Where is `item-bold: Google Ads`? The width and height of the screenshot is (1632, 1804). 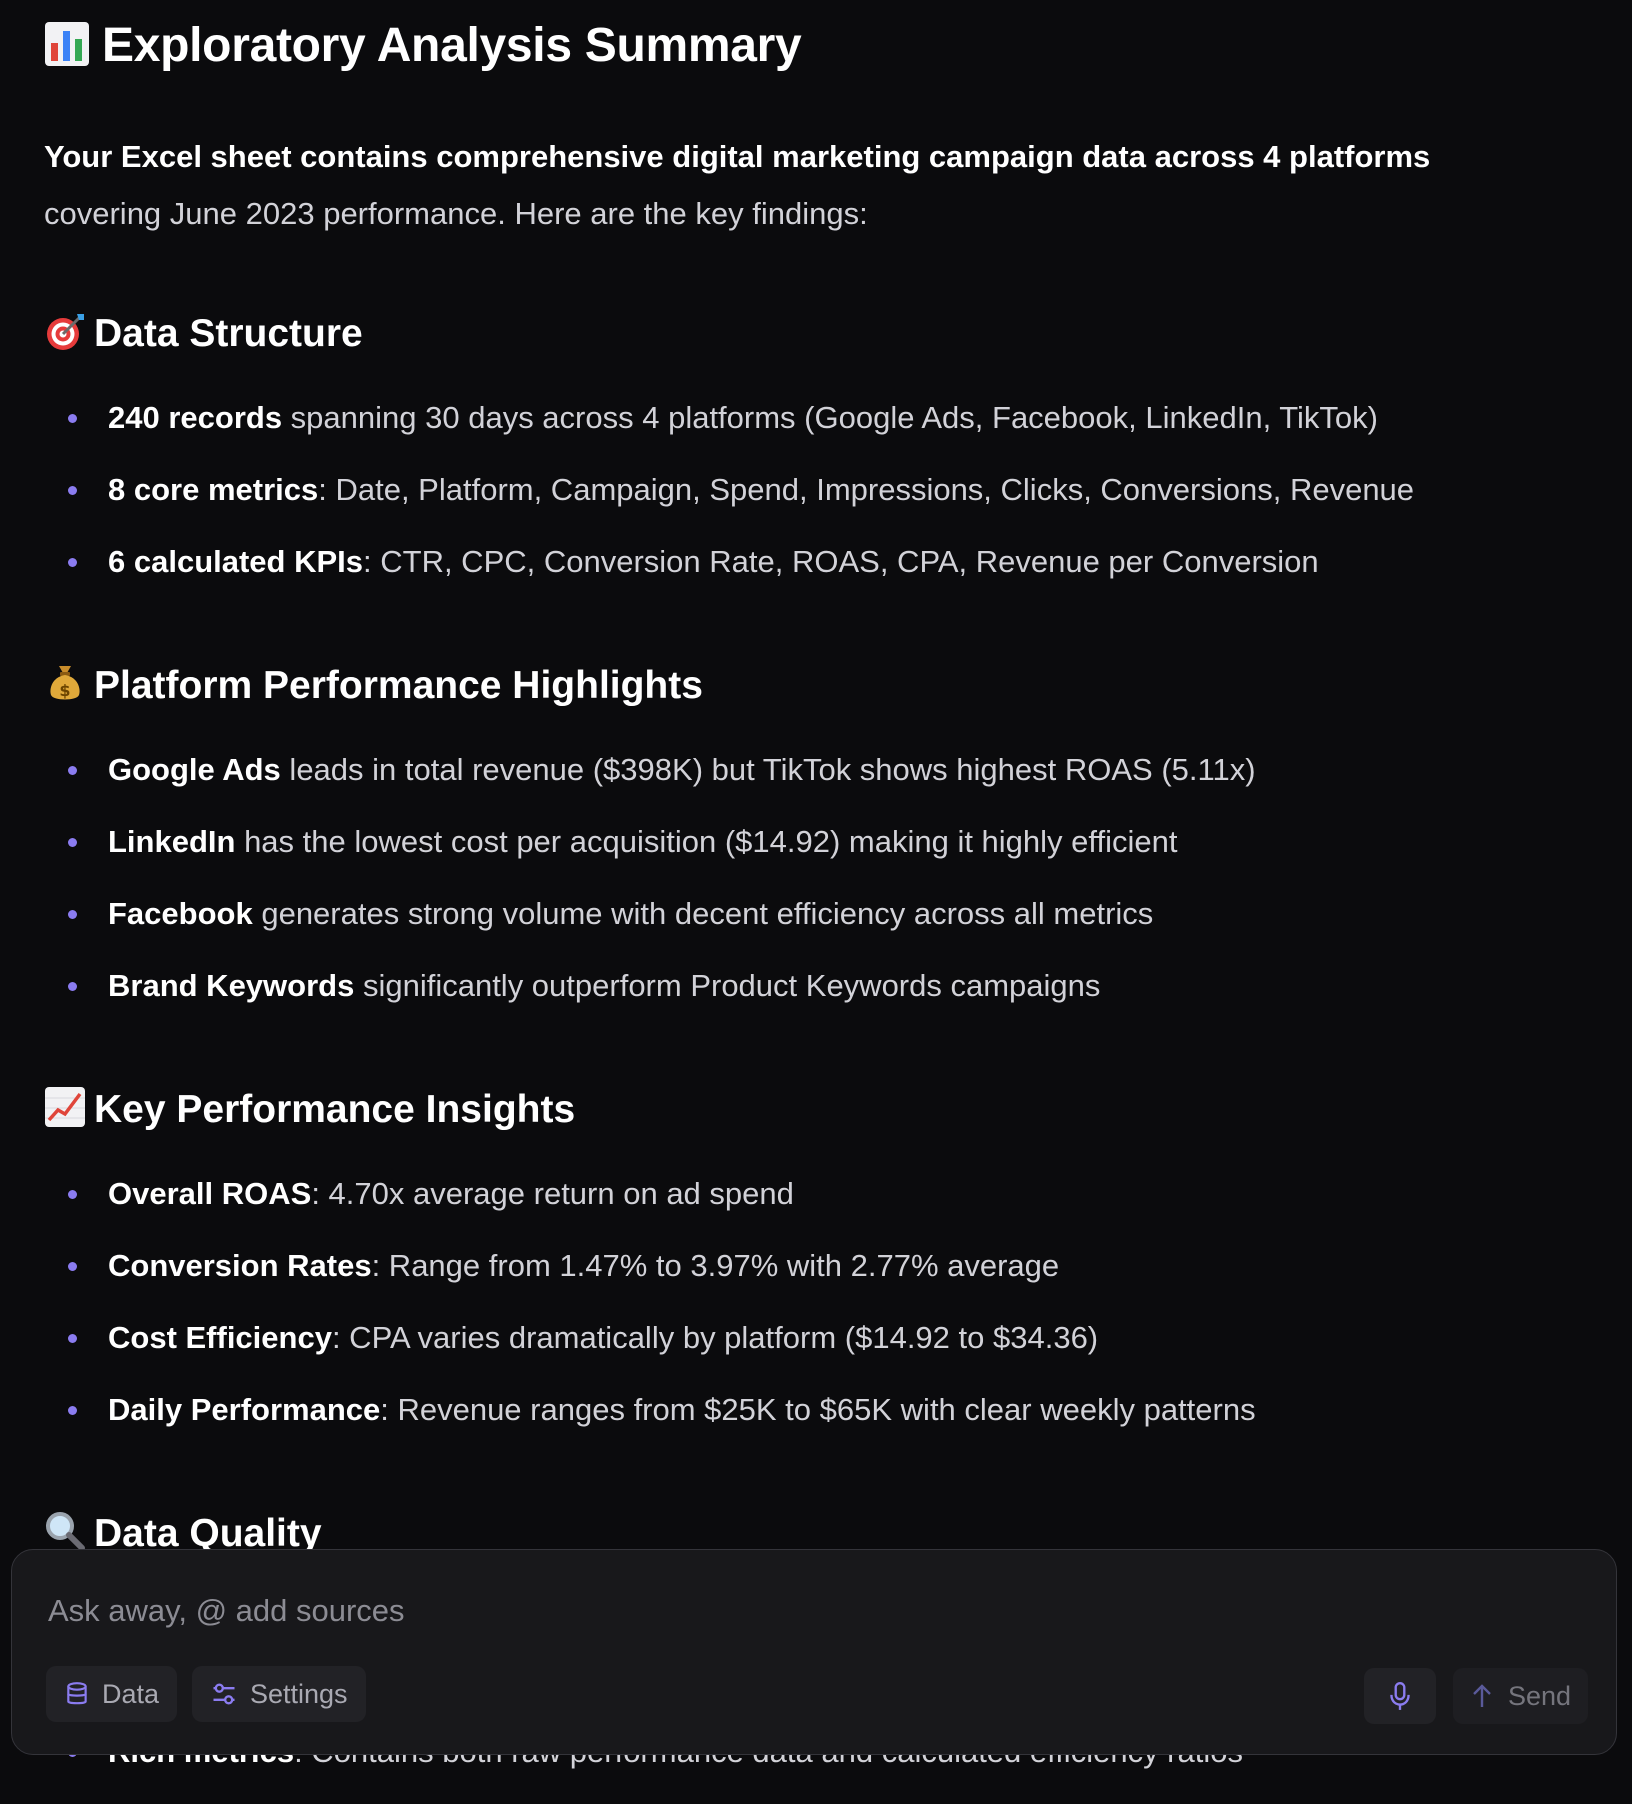 item-bold: Google Ads is located at coordinates (194, 769).